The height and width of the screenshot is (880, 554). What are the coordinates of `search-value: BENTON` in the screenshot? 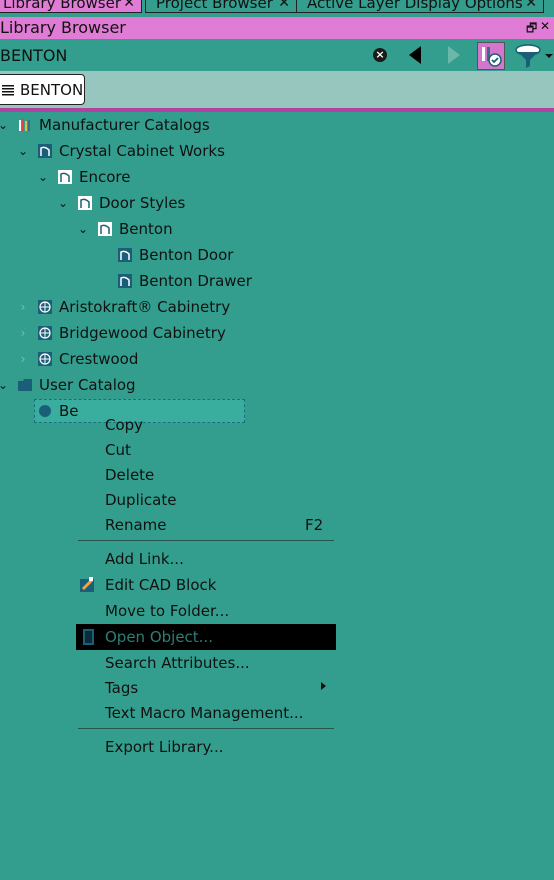 It's located at (34, 55).